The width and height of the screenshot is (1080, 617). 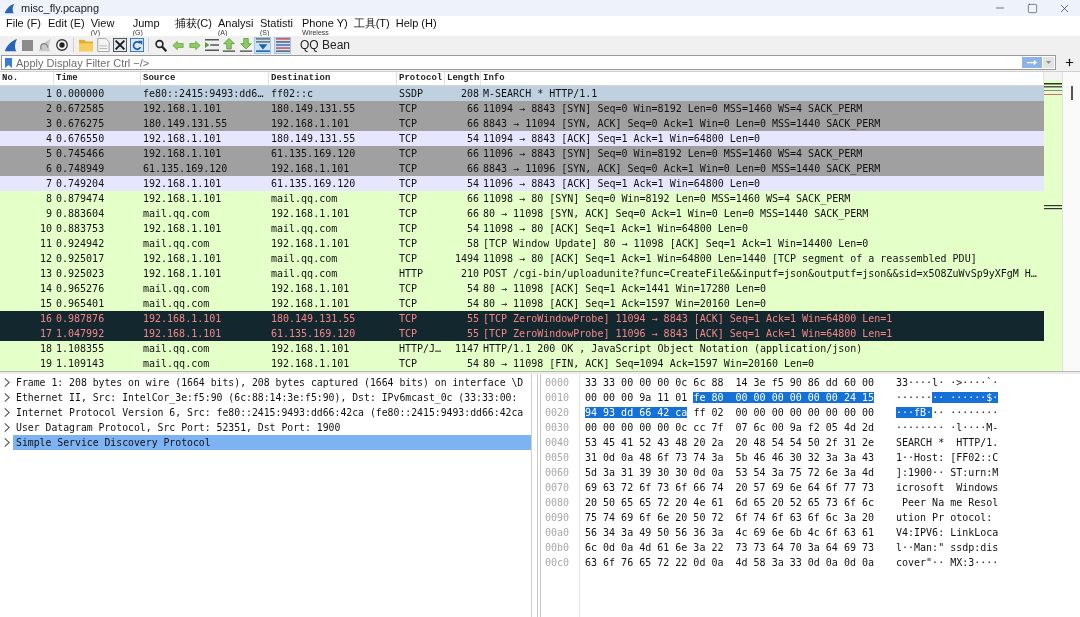 I want to click on colored-lines-icon, so click(x=282, y=45).